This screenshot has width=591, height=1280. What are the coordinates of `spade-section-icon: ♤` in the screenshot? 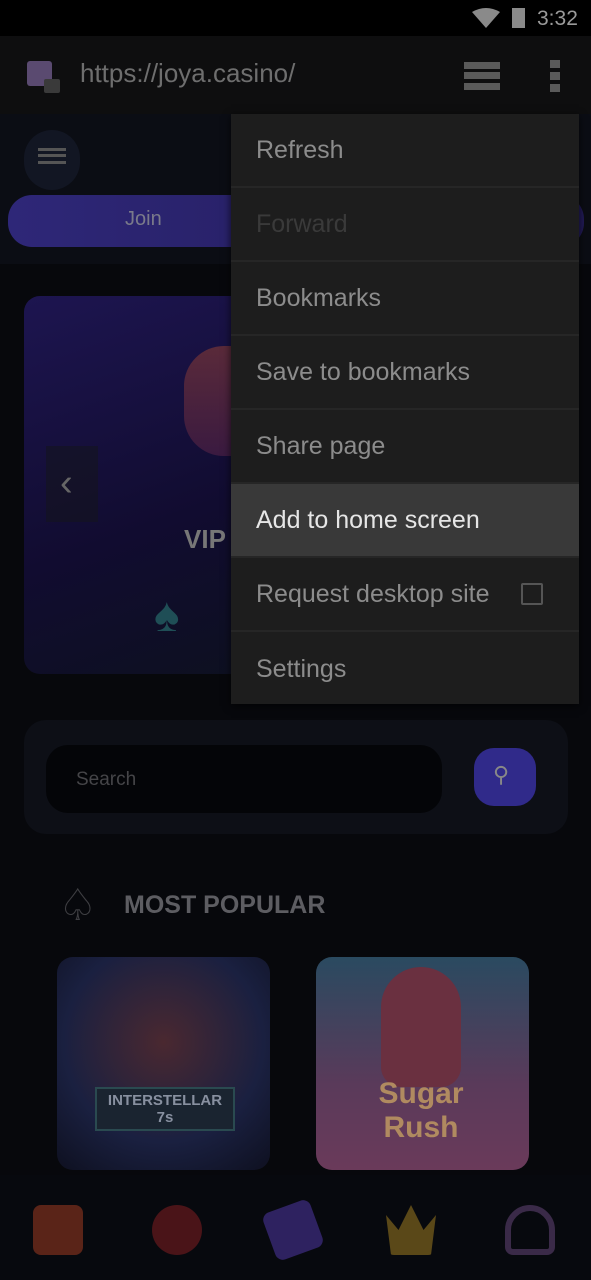 It's located at (78, 905).